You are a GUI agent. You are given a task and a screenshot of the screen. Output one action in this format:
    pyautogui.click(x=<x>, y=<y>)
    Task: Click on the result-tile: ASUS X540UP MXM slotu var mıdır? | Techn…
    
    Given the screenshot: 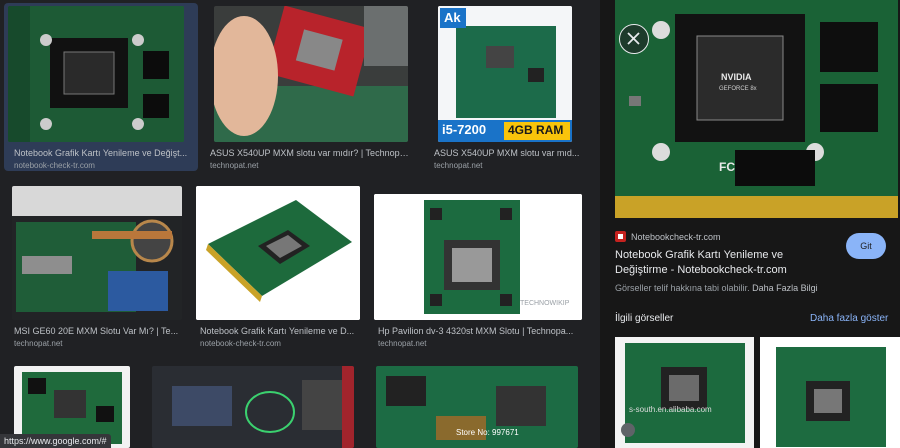 What is the action you would take?
    pyautogui.click(x=312, y=88)
    